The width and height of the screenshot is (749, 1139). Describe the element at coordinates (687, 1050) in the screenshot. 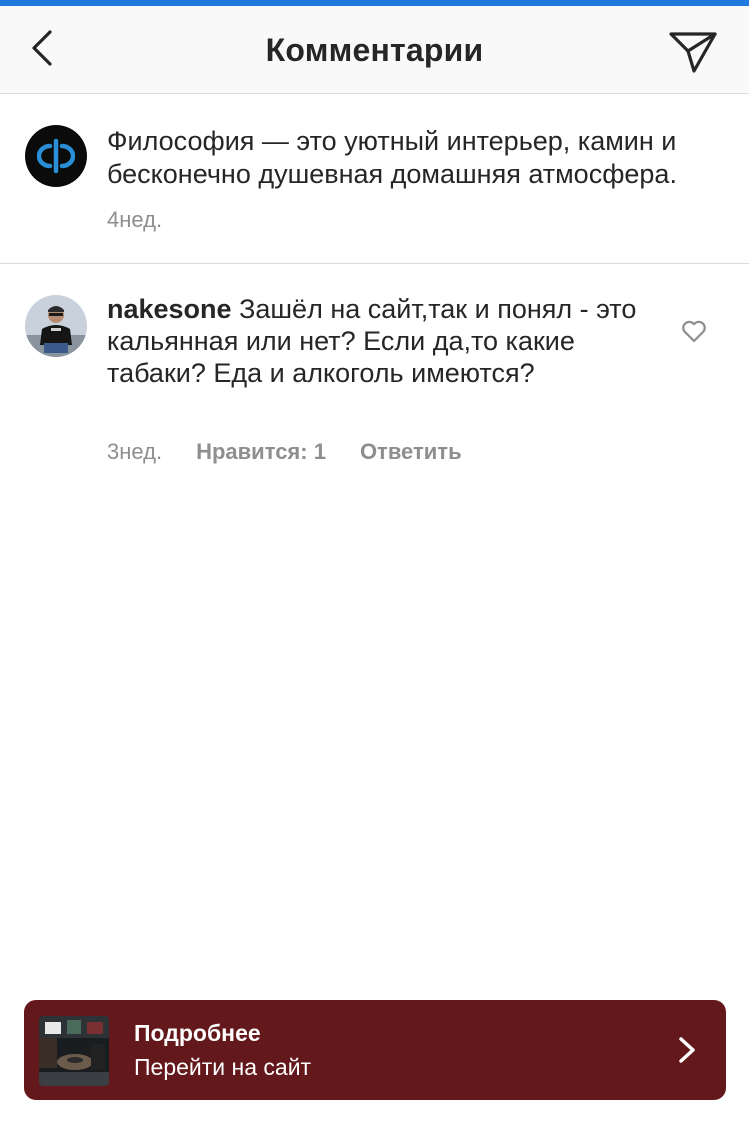

I see `chevron-right-icon` at that location.